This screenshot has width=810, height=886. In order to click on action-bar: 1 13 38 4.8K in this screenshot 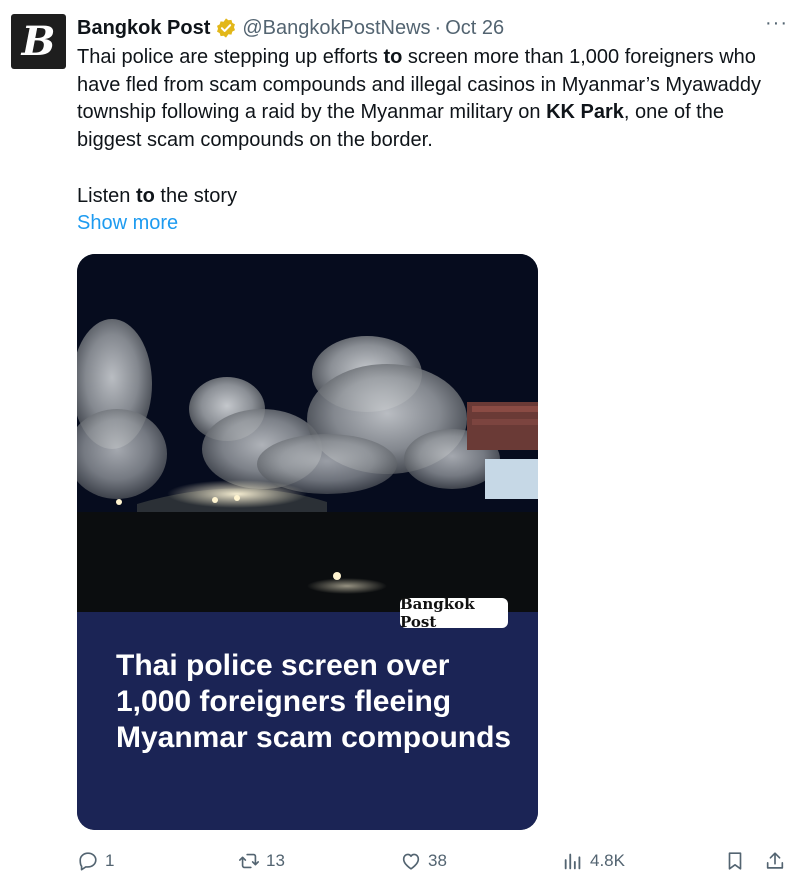, I will do `click(405, 861)`.